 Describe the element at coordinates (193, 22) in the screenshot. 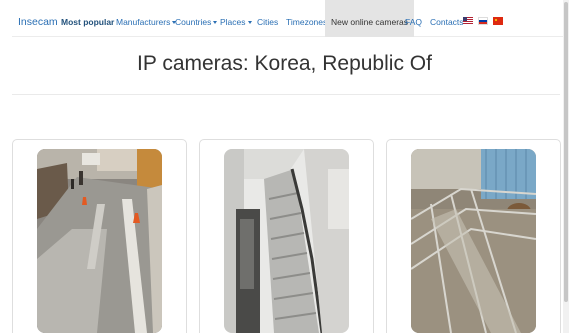

I see `nav-countries-label: Countries` at that location.